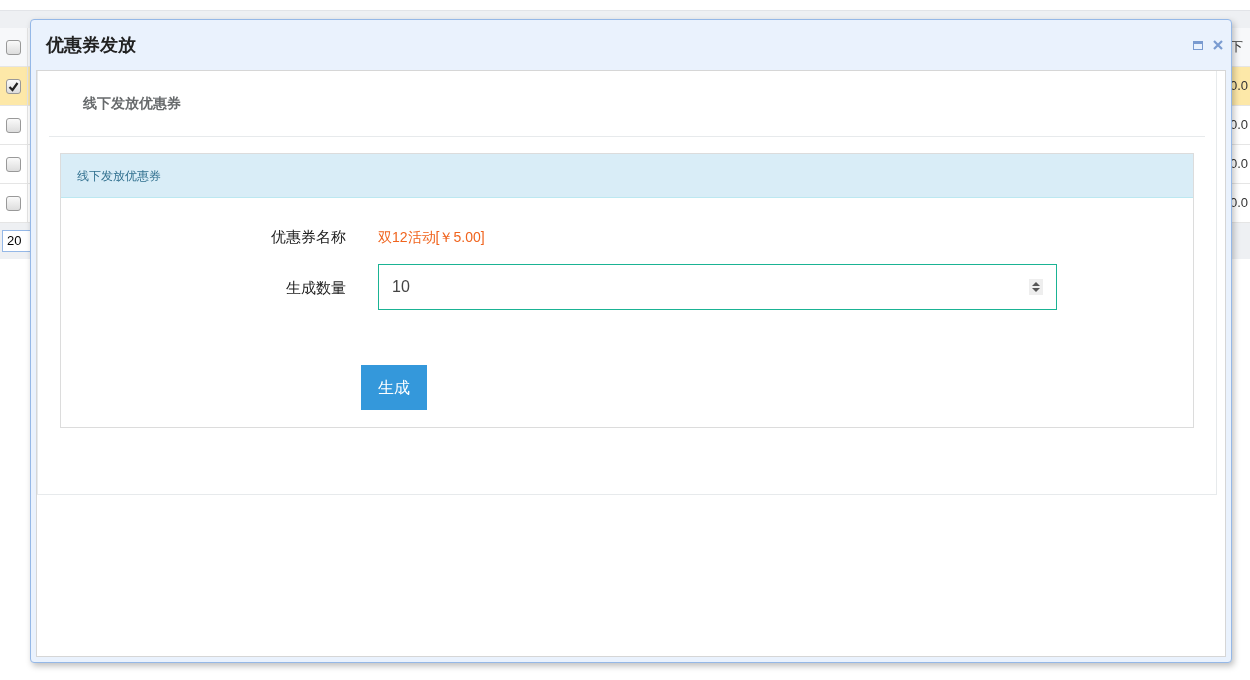 This screenshot has height=680, width=1250. What do you see at coordinates (91, 45) in the screenshot?
I see `dialog-title: 优惠券发放` at bounding box center [91, 45].